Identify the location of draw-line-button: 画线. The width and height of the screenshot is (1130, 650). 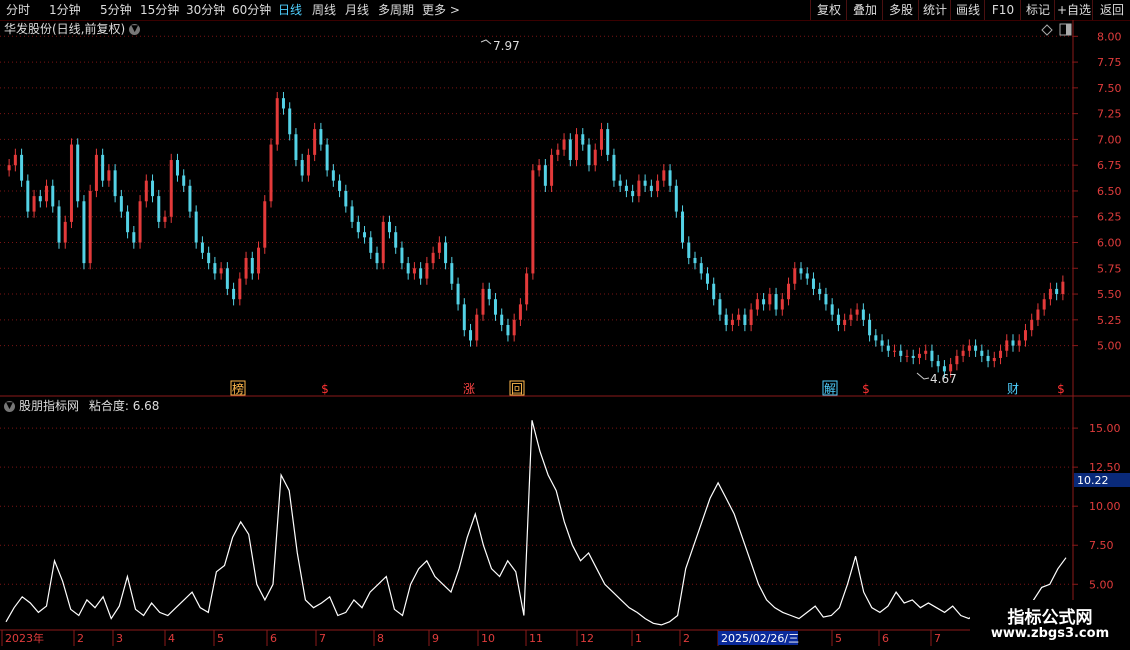
(967, 10).